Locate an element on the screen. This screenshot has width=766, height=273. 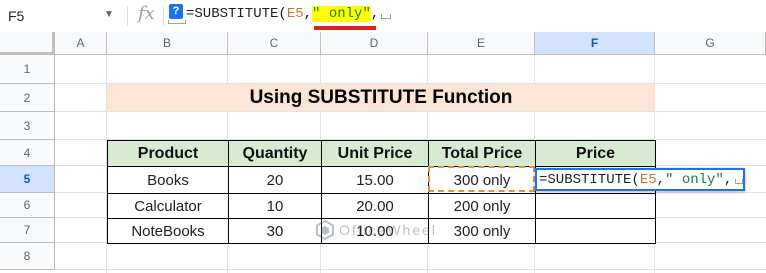
name-box: F5 ▼ is located at coordinates (61, 16).